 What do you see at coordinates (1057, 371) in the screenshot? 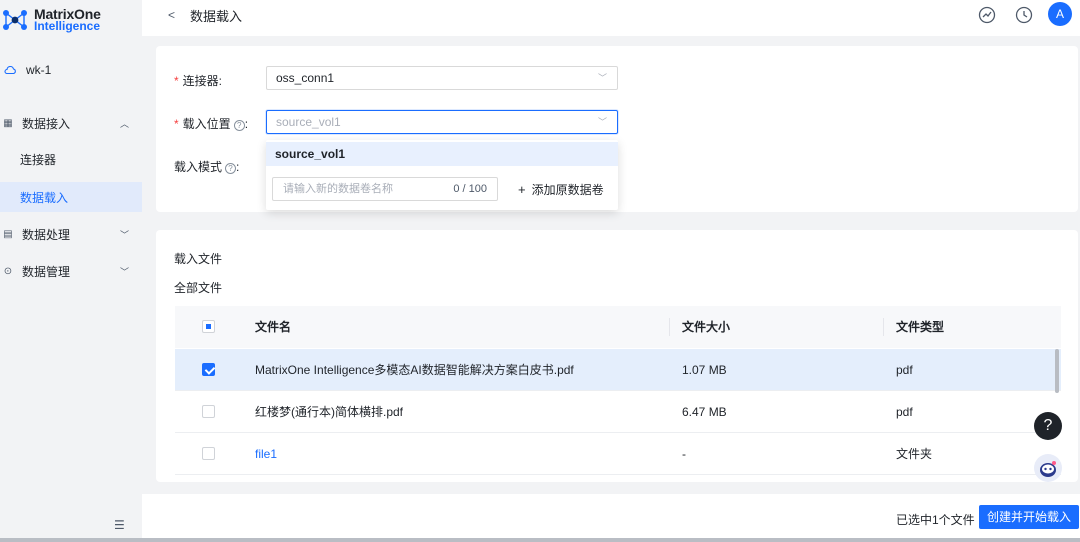
I see `table-scrollbar` at bounding box center [1057, 371].